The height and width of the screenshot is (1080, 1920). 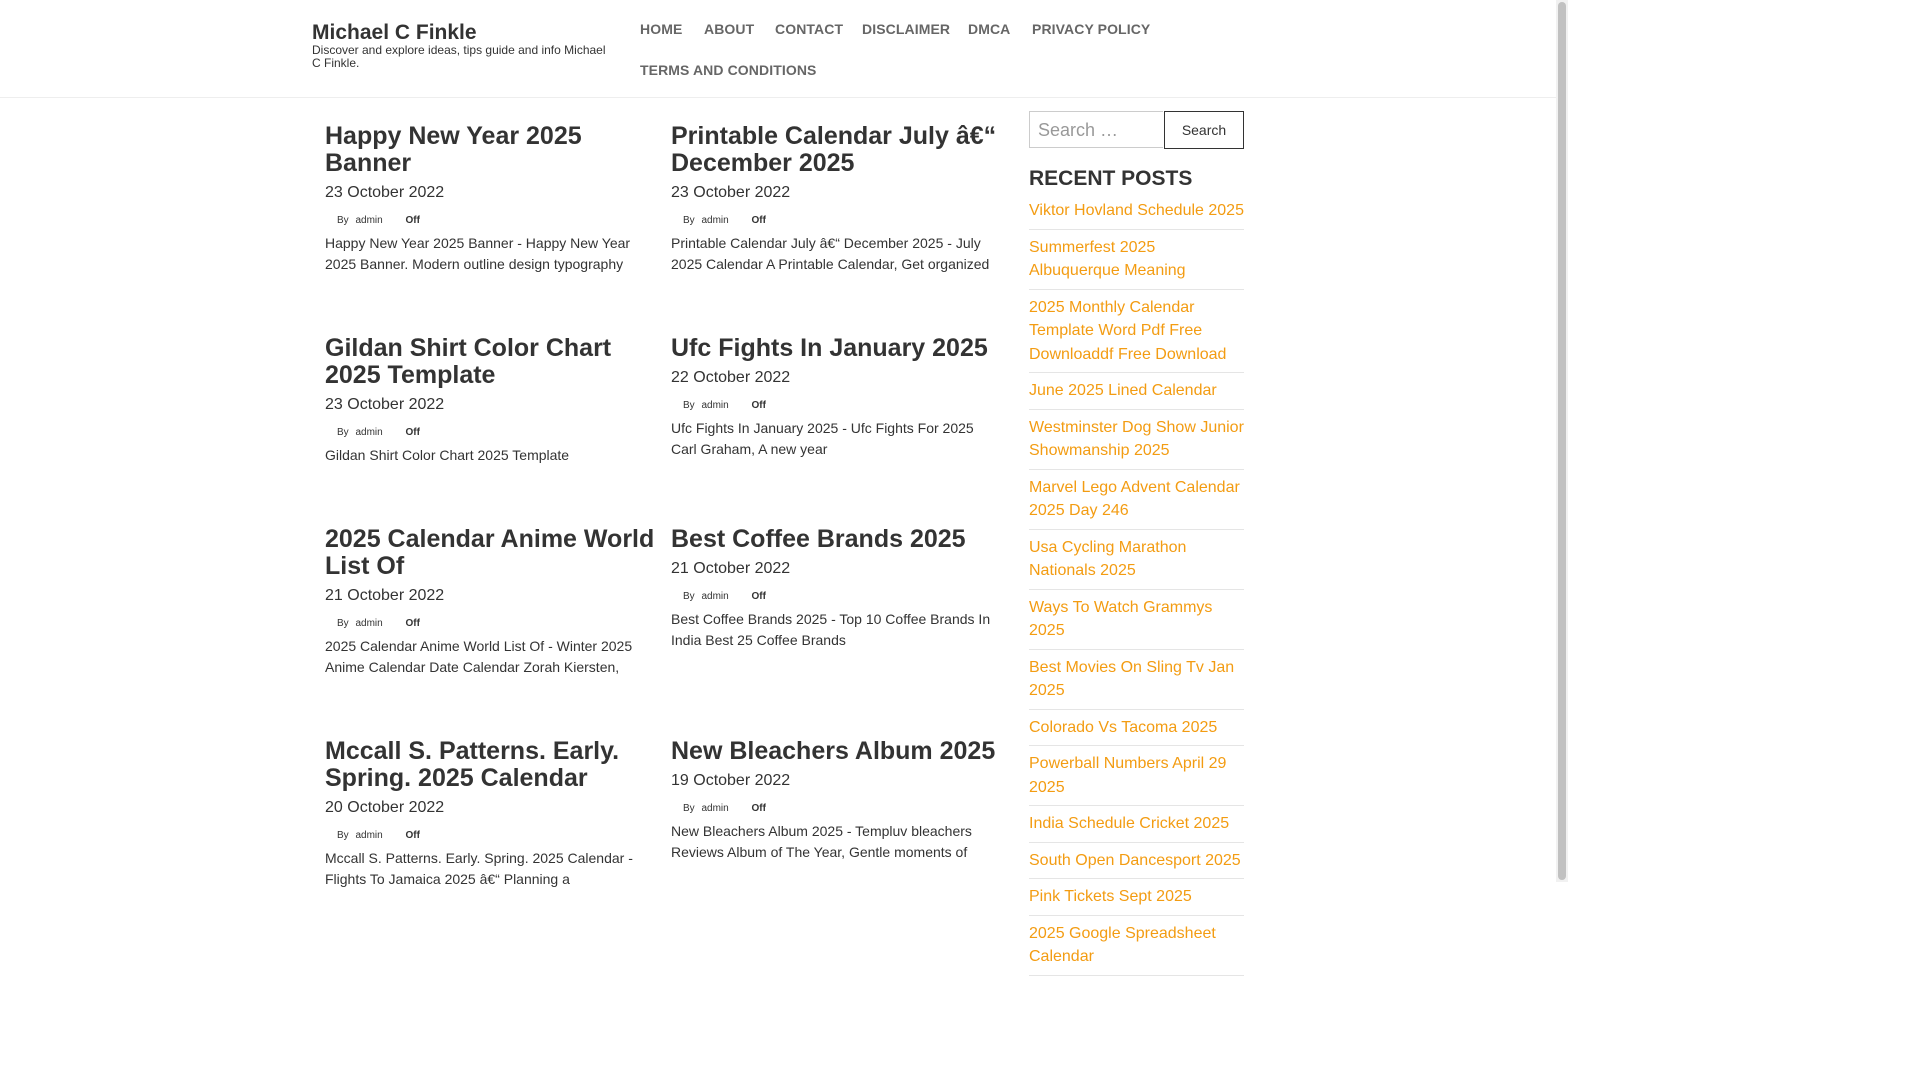 What do you see at coordinates (1136, 214) in the screenshot?
I see `recent-post-link: Viktor Hovland Schedule 2025` at bounding box center [1136, 214].